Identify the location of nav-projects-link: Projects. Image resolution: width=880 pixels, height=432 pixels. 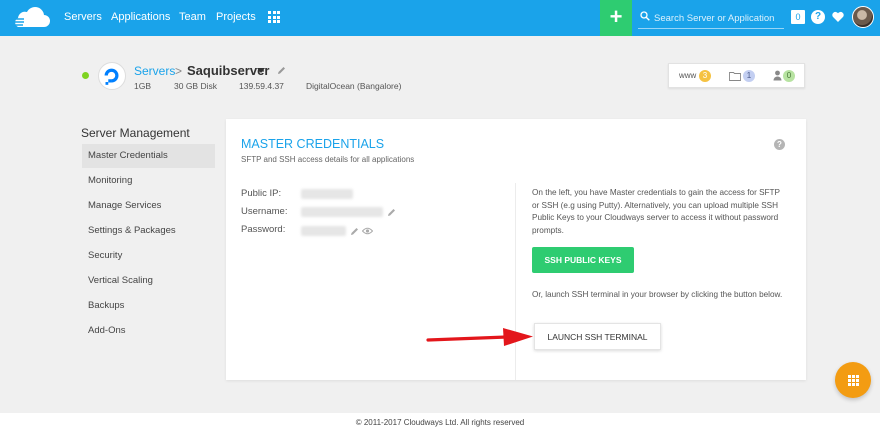
(236, 17).